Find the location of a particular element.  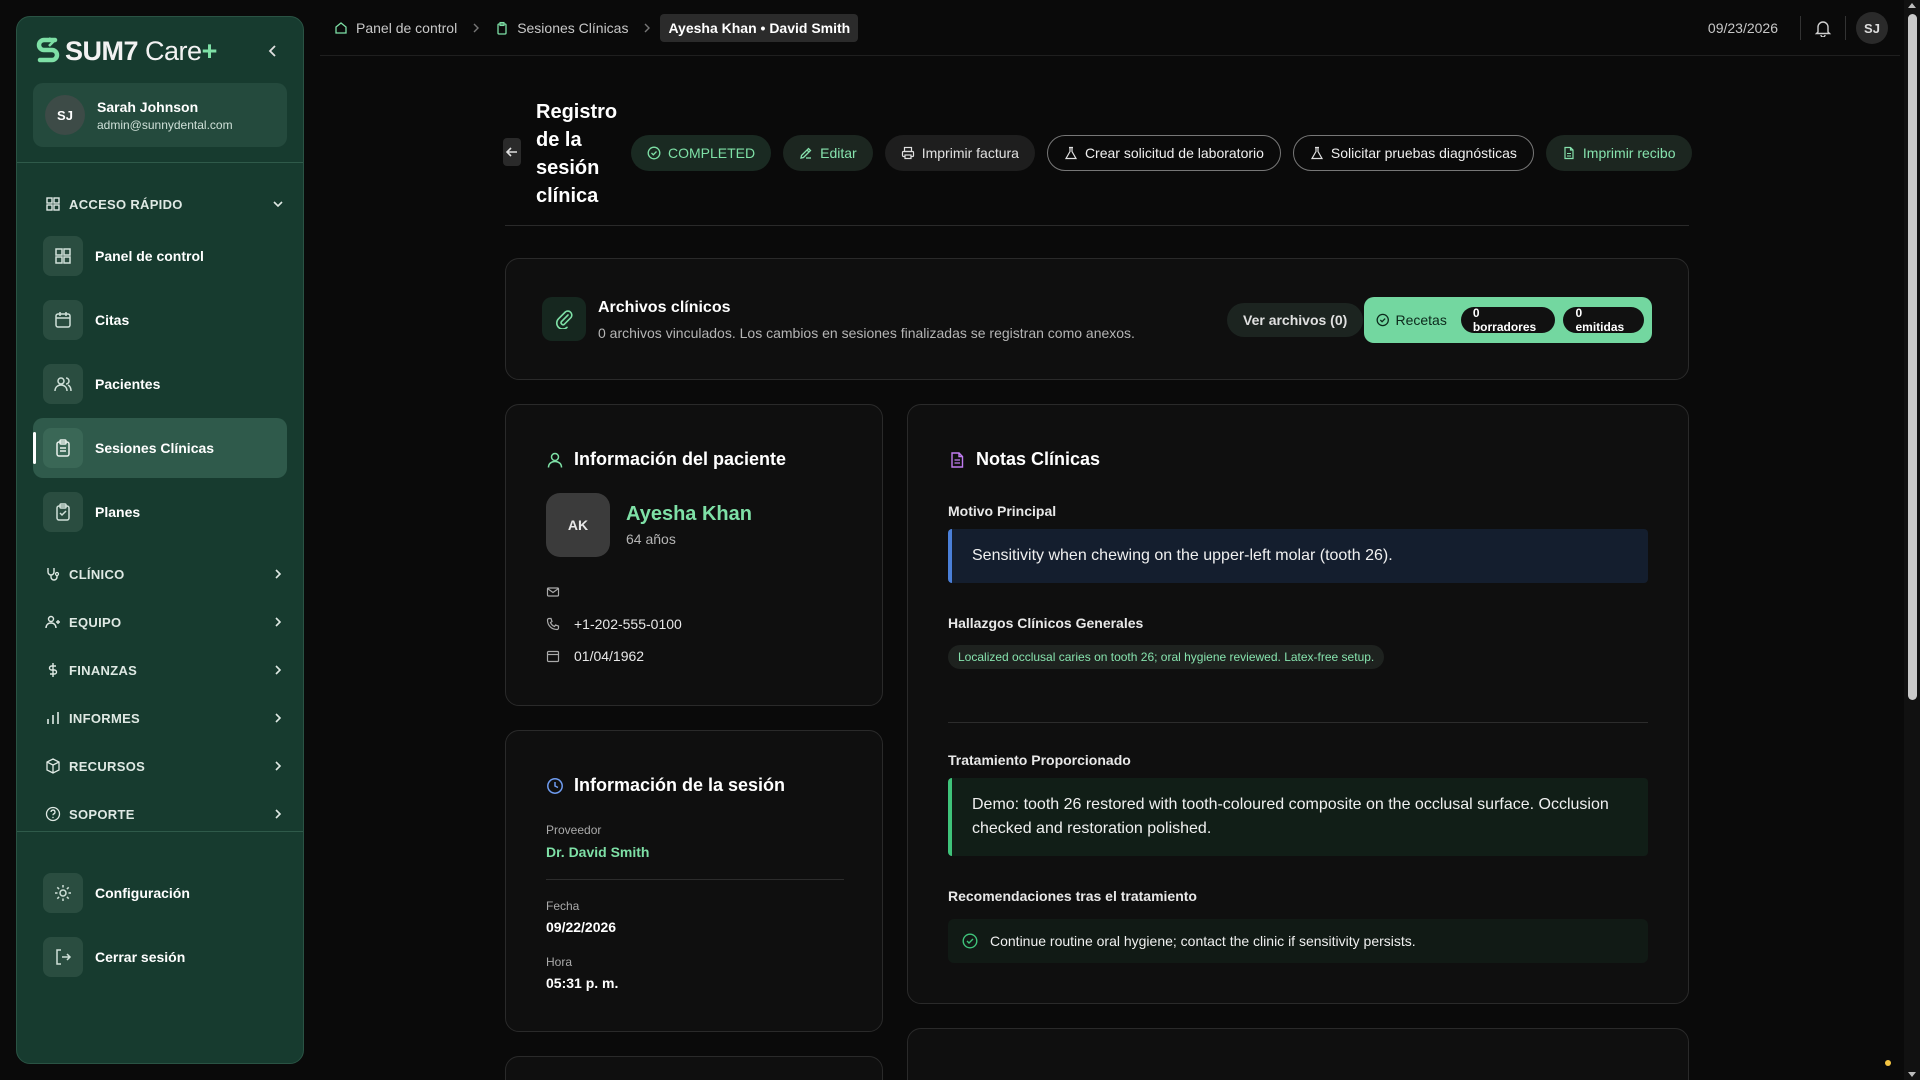

current-date: 09/23/2026 is located at coordinates (1742, 28).